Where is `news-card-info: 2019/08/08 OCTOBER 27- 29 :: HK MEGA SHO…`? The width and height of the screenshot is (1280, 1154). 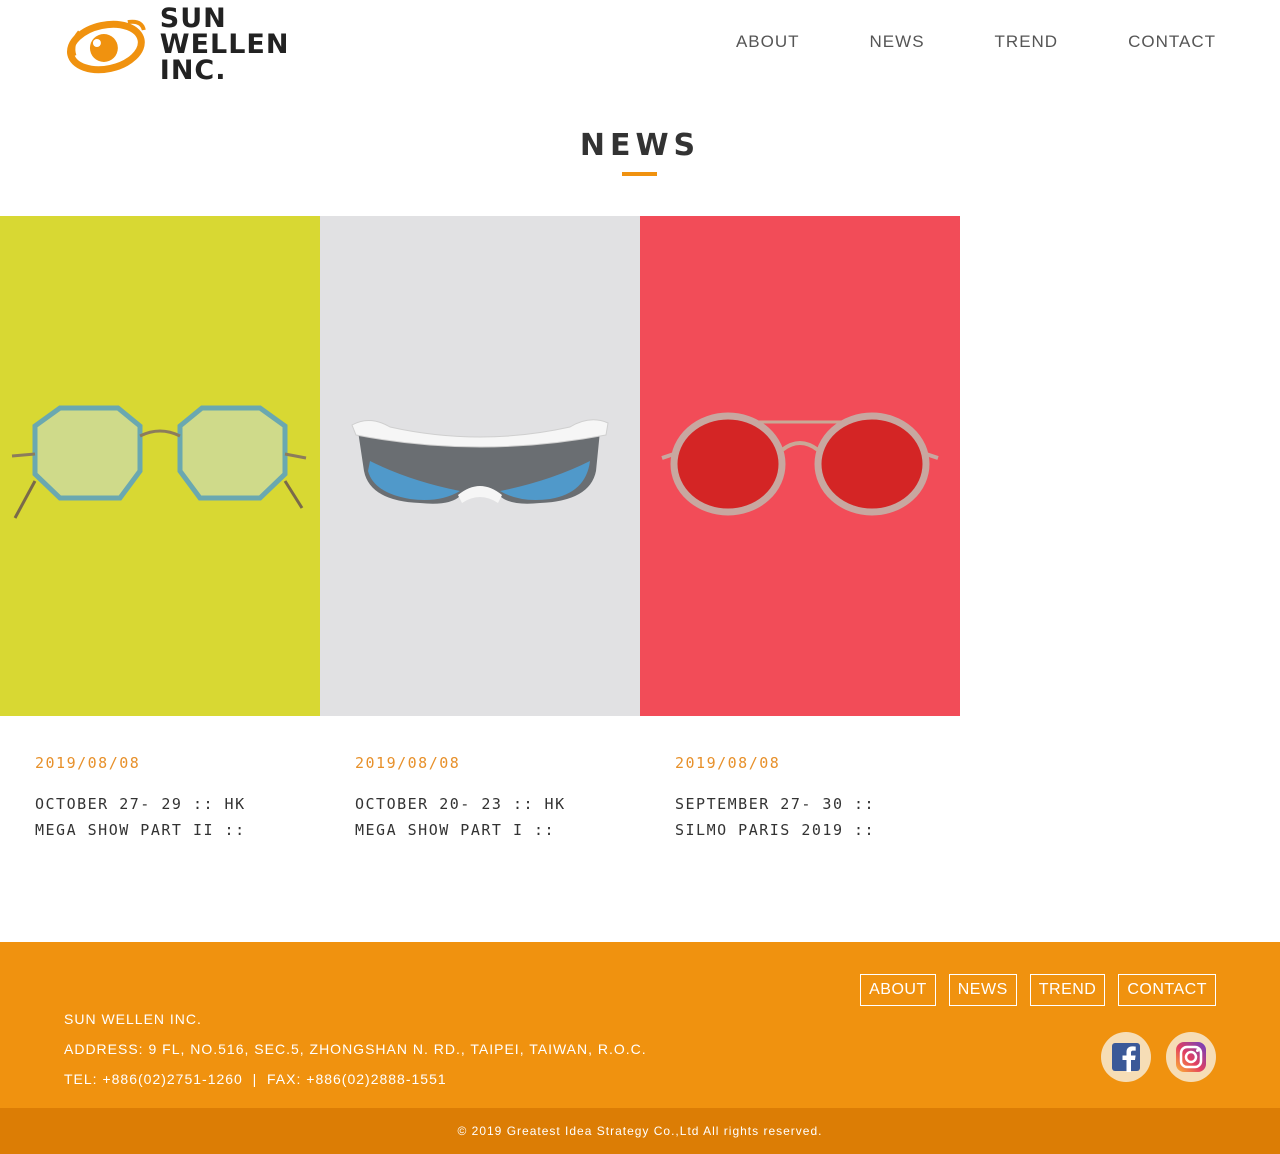 news-card-info: 2019/08/08 OCTOBER 27- 29 :: HK MEGA SHO… is located at coordinates (160, 826).